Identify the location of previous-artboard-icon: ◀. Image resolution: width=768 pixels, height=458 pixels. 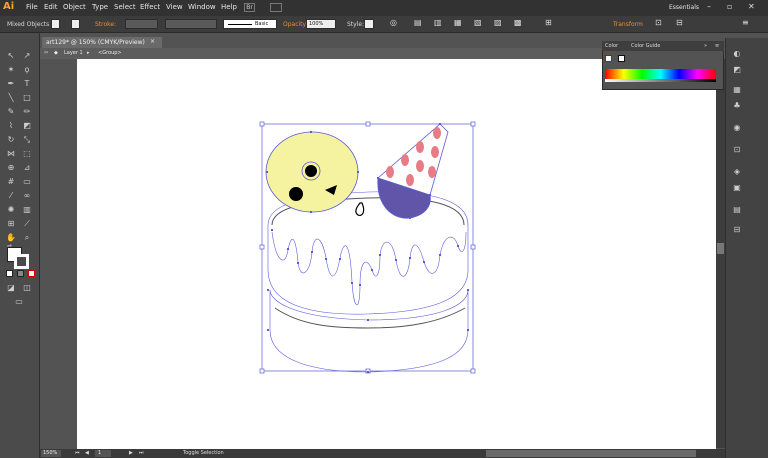
(87, 453).